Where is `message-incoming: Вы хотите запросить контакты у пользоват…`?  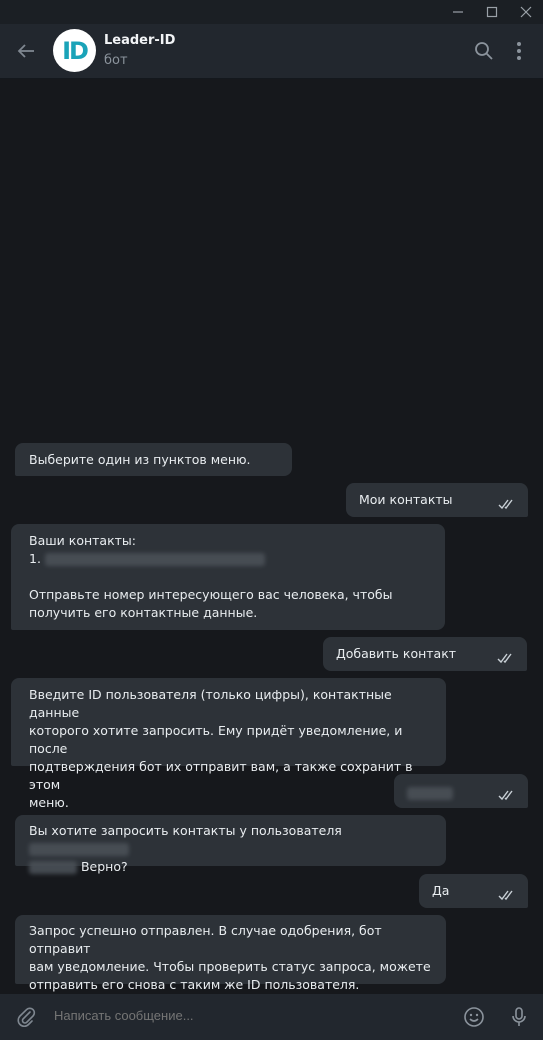 message-incoming: Вы хотите запросить контакты у пользоват… is located at coordinates (230, 844).